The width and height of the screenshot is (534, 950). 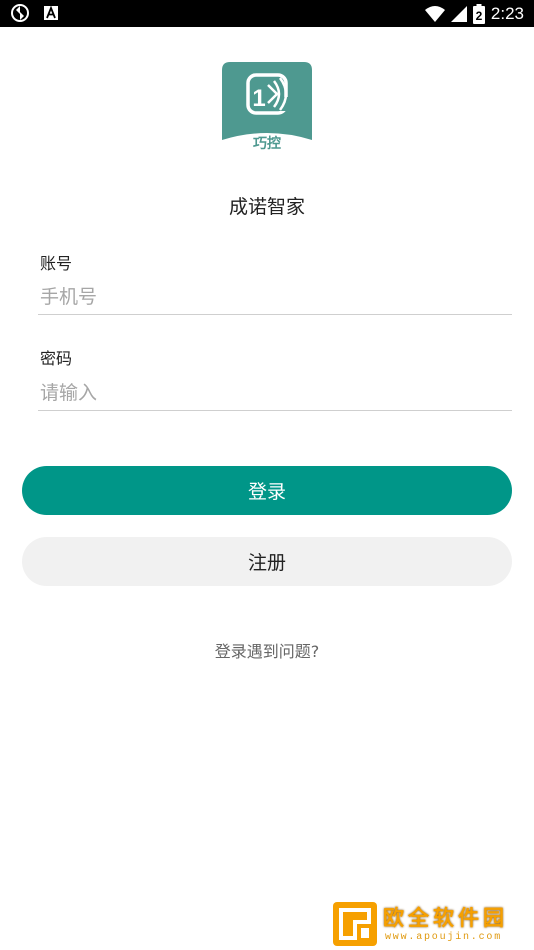 I want to click on login-help-link: 登录遇到问题?, so click(x=267, y=650).